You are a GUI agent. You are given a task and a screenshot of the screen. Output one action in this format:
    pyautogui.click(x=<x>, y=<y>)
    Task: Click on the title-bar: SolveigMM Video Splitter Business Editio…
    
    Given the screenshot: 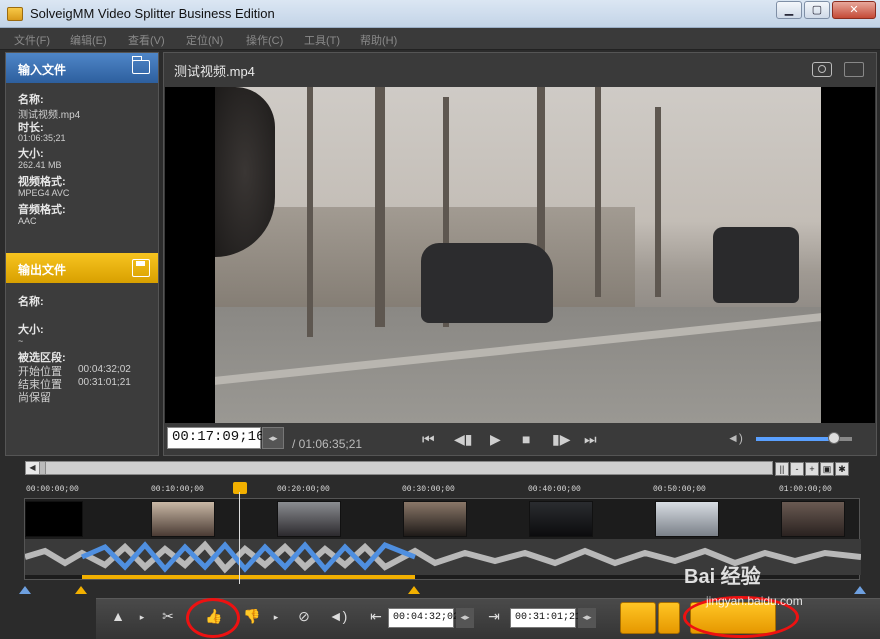 What is the action you would take?
    pyautogui.click(x=440, y=14)
    